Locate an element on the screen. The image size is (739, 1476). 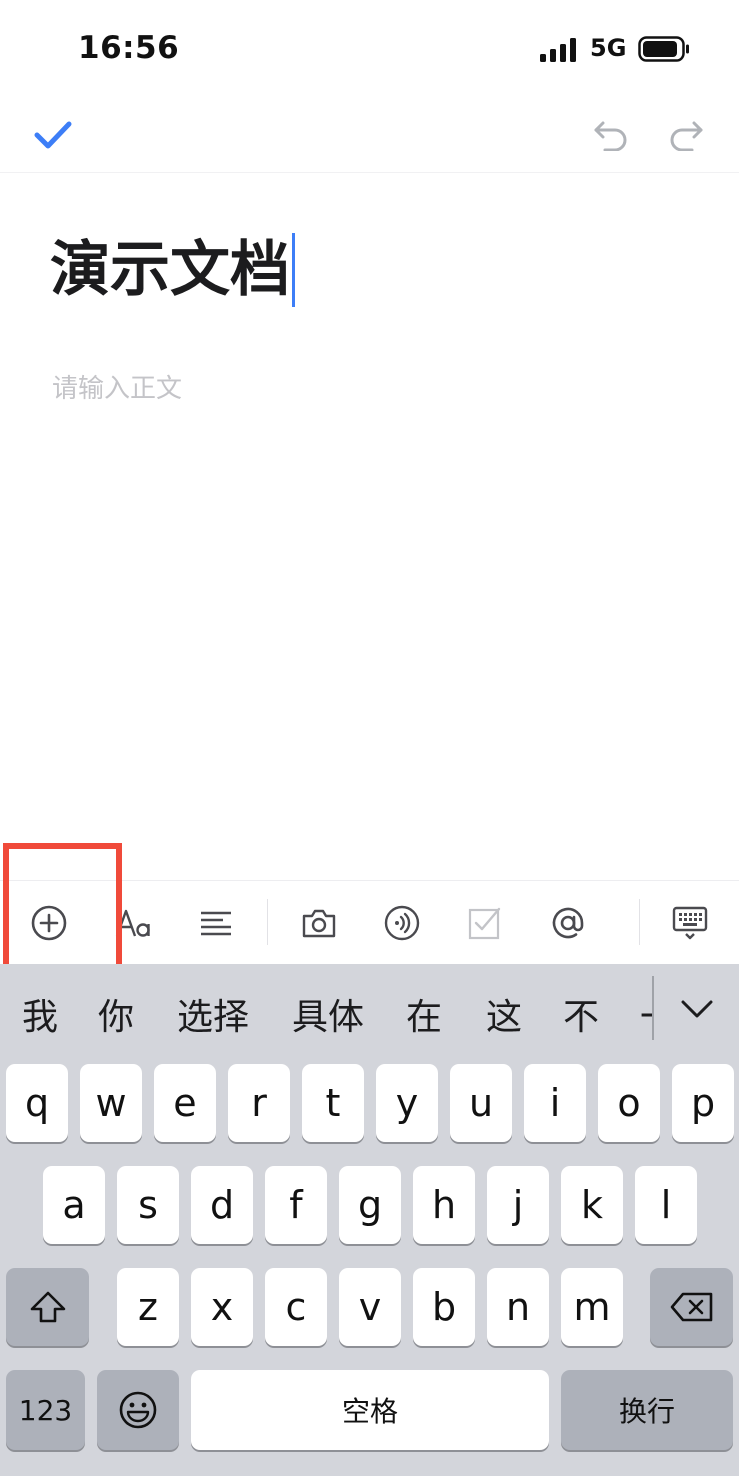
space-key-label: 空格 is located at coordinates (369, 1411).